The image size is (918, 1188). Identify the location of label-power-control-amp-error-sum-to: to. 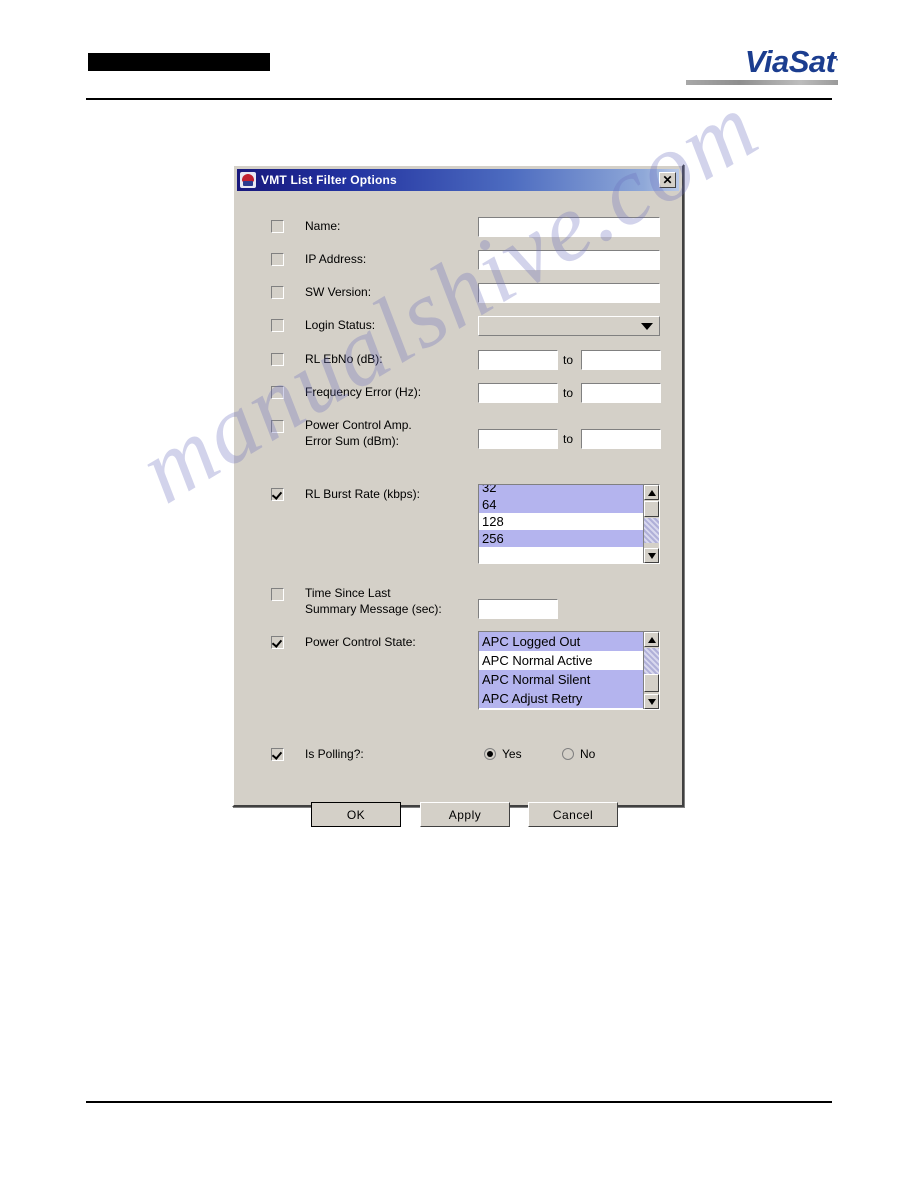
(568, 439).